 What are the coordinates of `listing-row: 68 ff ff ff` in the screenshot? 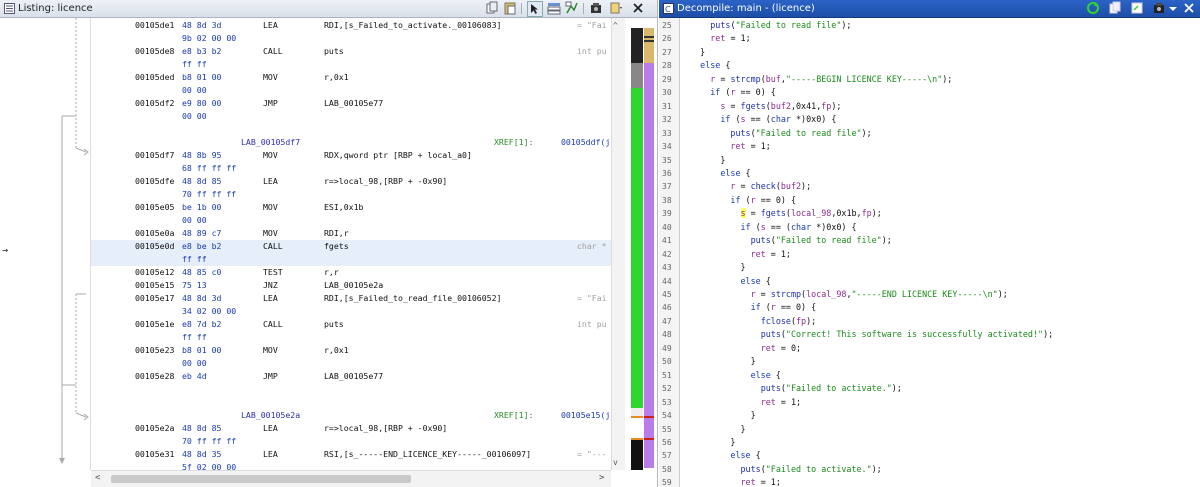 It's located at (351, 168).